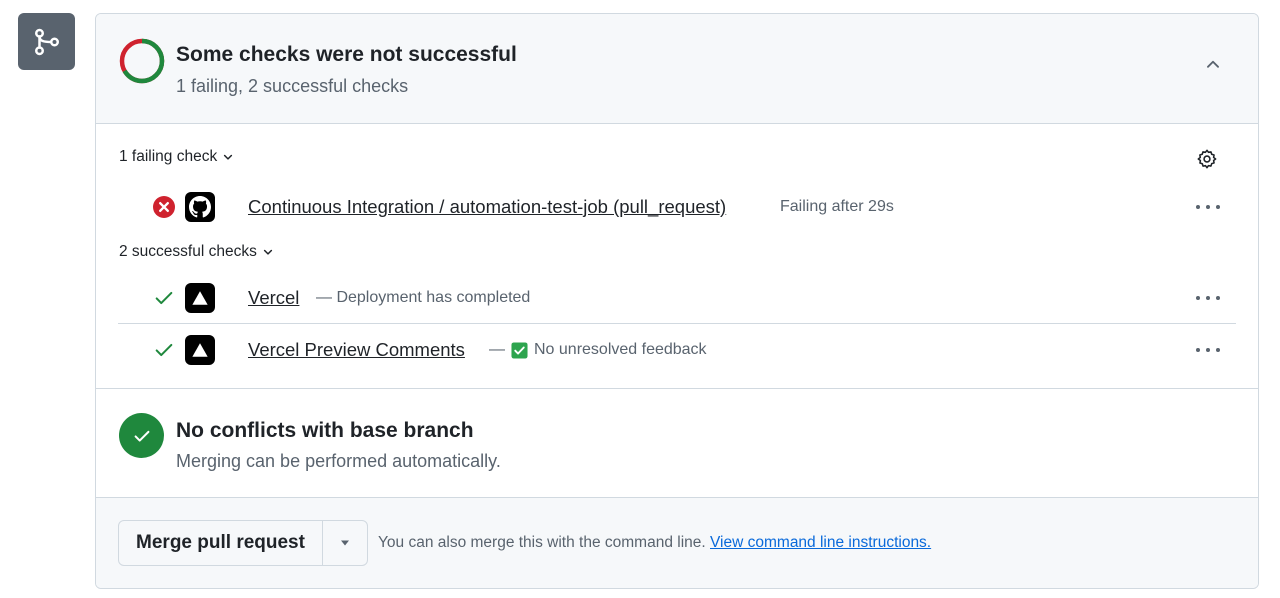 The width and height of the screenshot is (1280, 598). I want to click on git-merge-icon-box, so click(46, 41).